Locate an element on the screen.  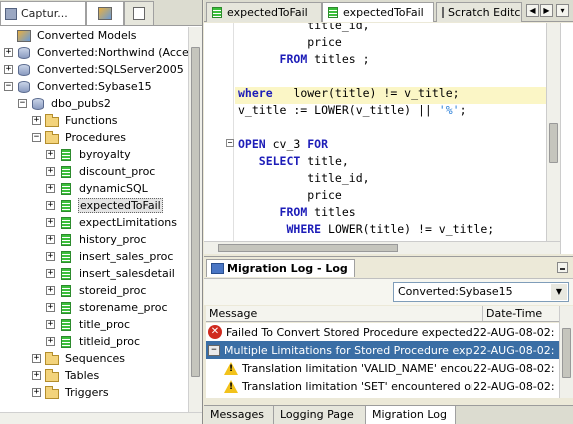
log-filter-bar: Converted:Sybase15 ▼ is located at coordinates (388, 291).